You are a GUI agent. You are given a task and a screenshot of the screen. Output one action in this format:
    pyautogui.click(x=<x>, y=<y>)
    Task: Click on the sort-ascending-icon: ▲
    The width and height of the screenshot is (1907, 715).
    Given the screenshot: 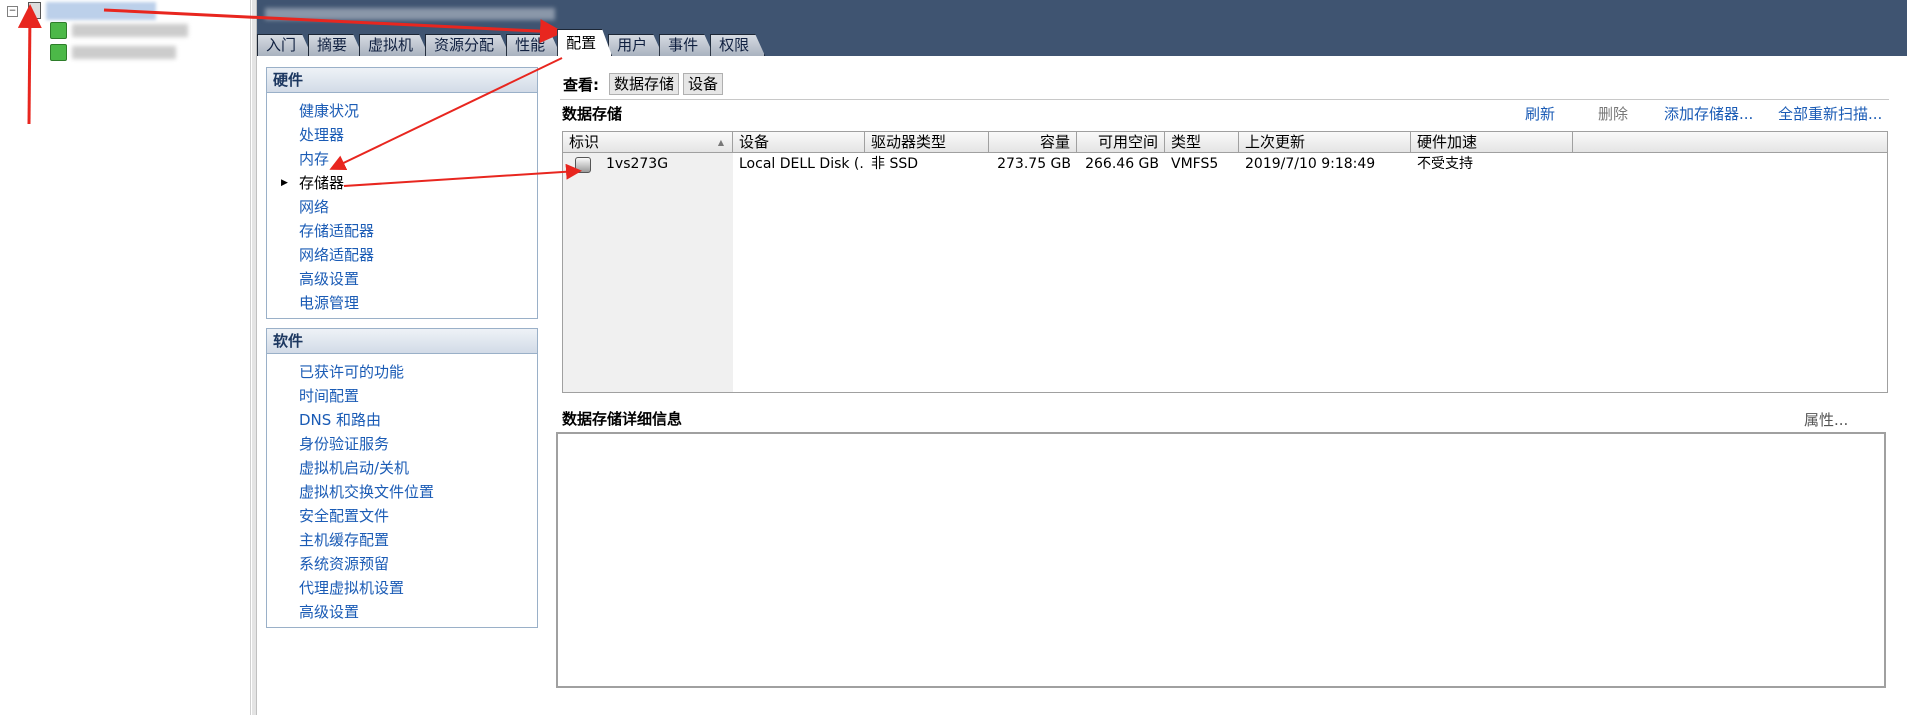 What is the action you would take?
    pyautogui.click(x=720, y=142)
    